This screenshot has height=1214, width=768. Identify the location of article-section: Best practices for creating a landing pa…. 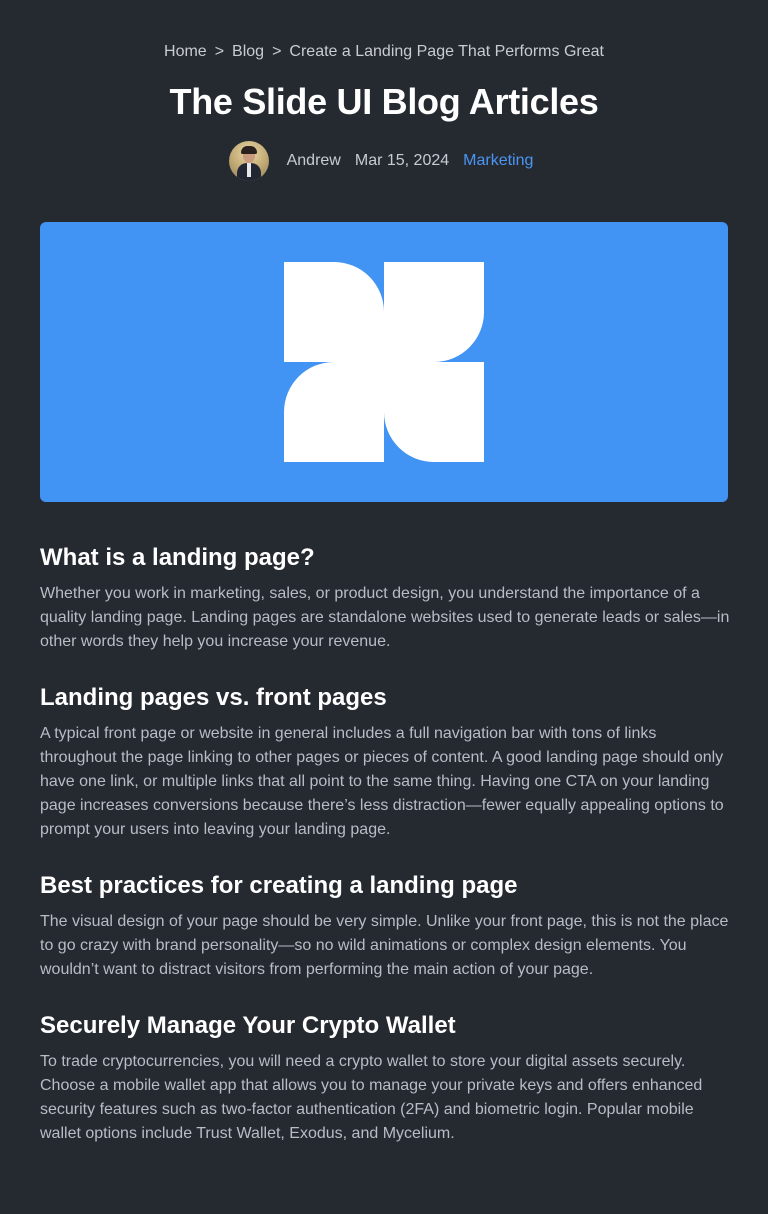
(385, 925).